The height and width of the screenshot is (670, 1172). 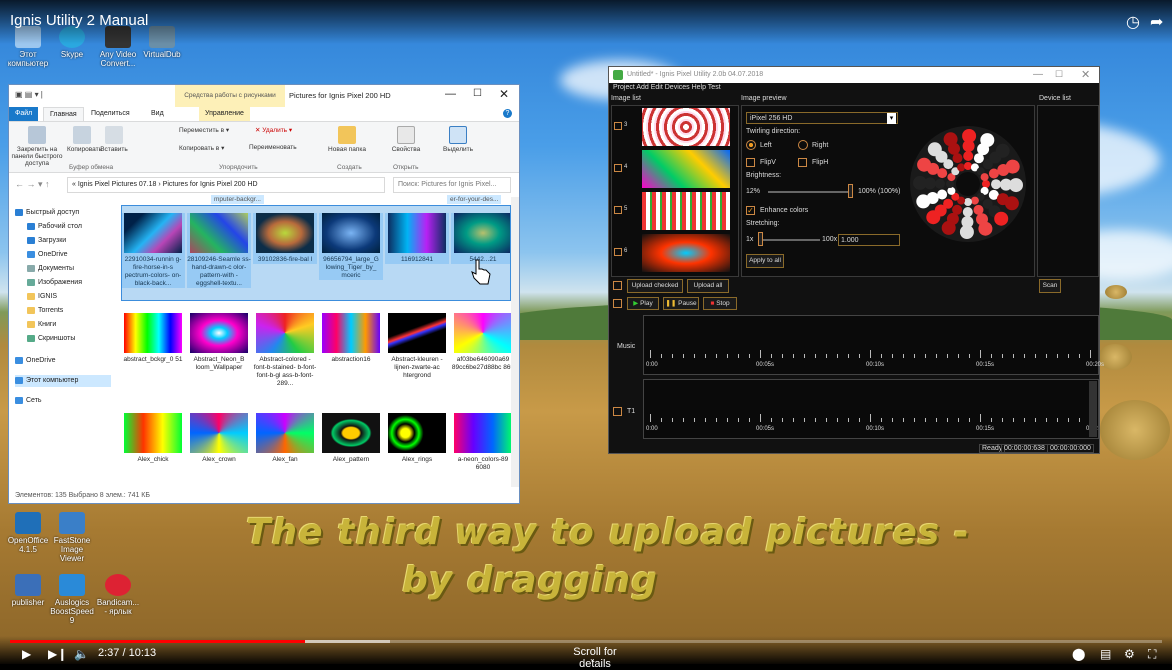 I want to click on desktop-icon-auslogics: Auslogics BoostSpeed 9, so click(x=72, y=599).